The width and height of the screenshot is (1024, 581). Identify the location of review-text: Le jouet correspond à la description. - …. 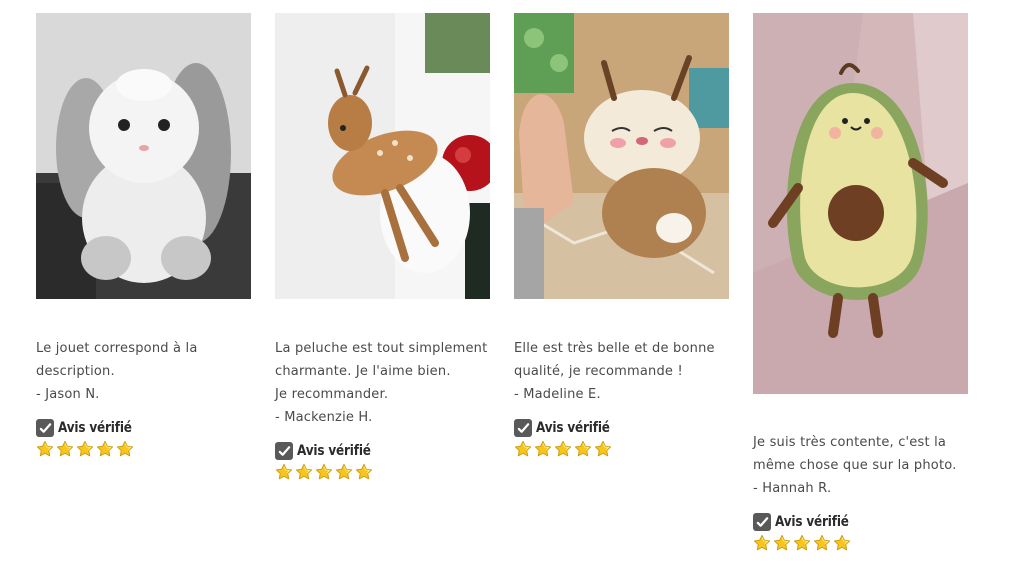
(143, 371).